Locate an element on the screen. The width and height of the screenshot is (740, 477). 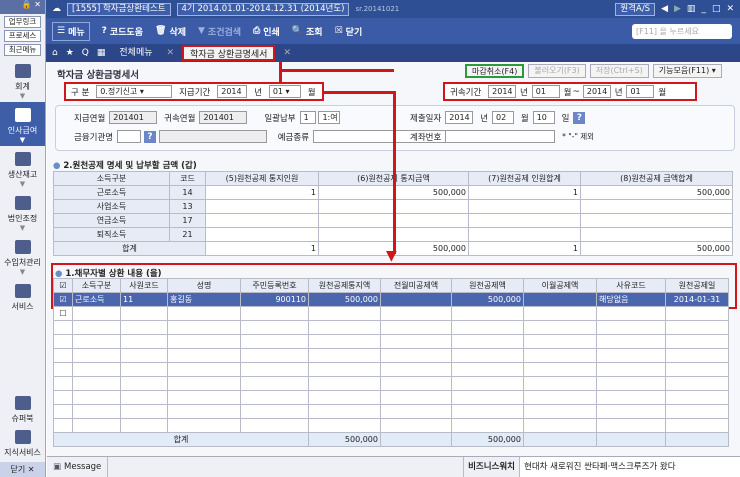
sidebar-item-client: 수입처관리 ▼ is located at coordinates (22, 256).